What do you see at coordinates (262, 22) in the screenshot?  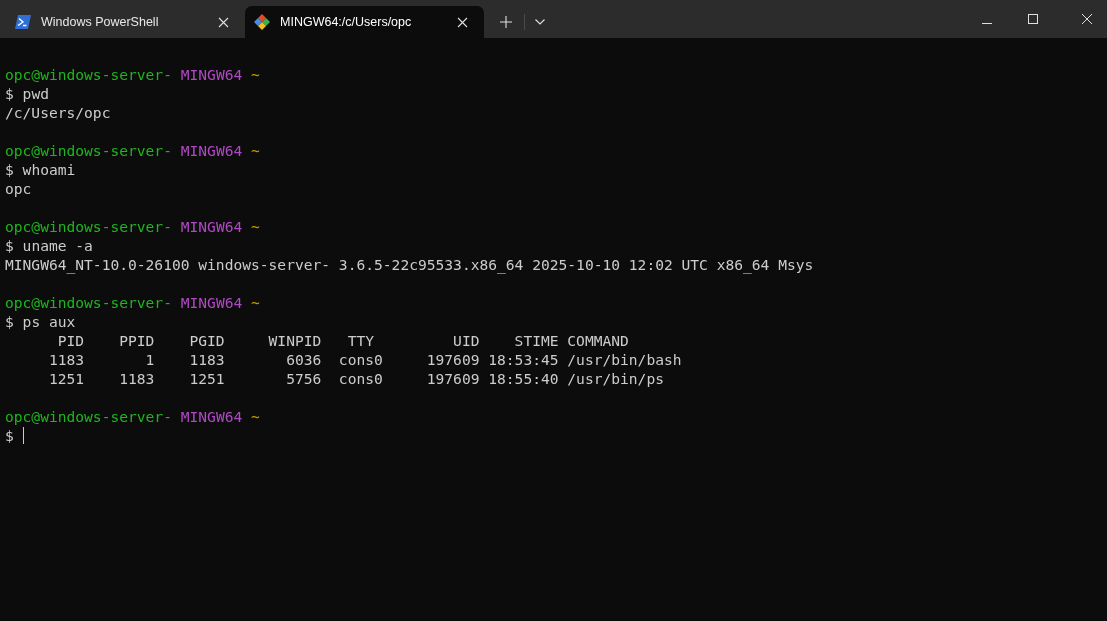 I see `git-icon` at bounding box center [262, 22].